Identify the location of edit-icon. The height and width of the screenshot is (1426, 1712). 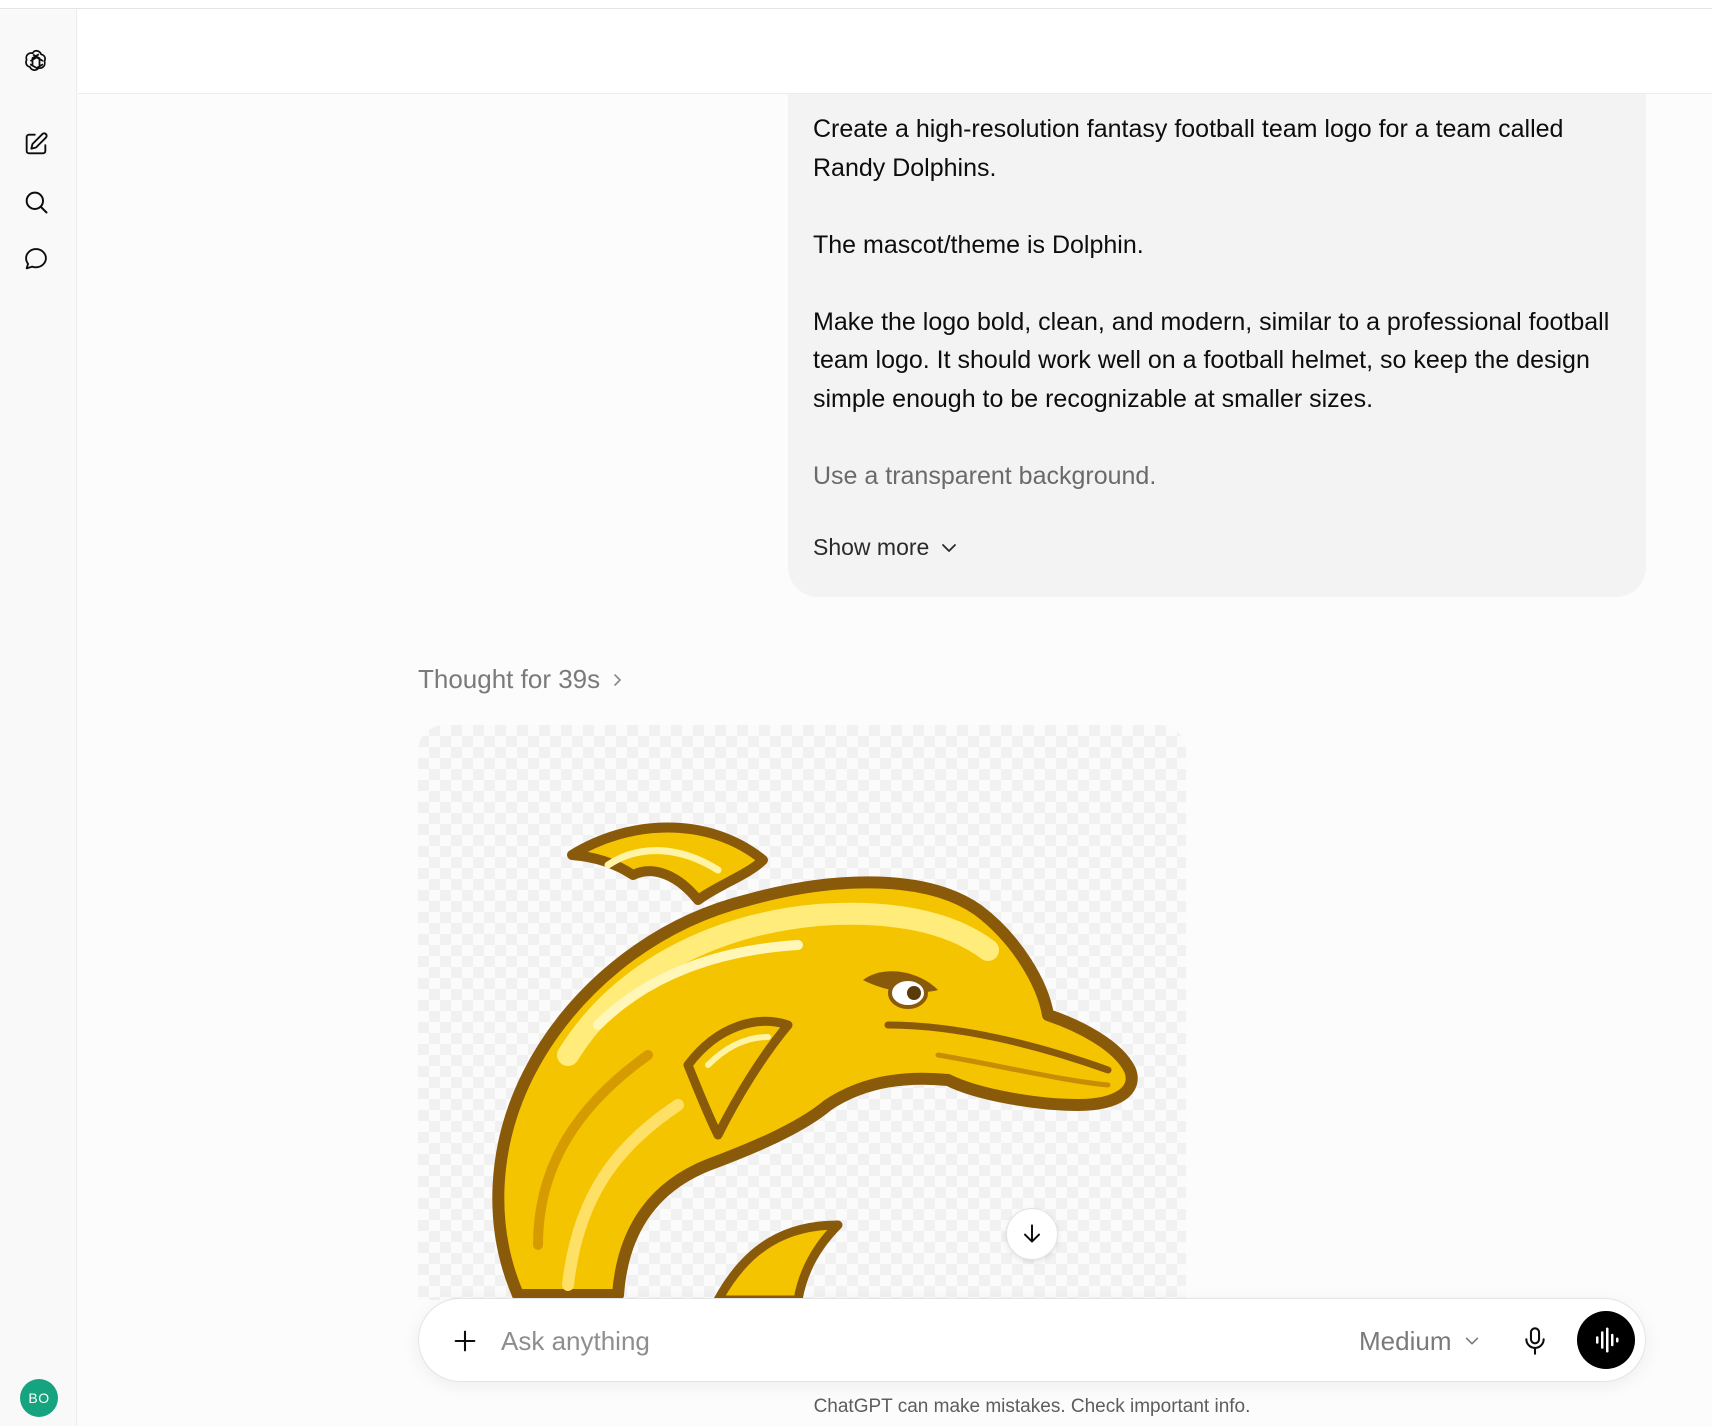
(36, 143).